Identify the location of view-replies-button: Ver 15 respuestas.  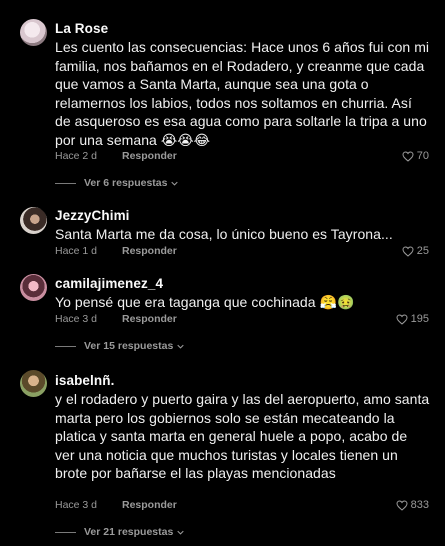
(119, 346).